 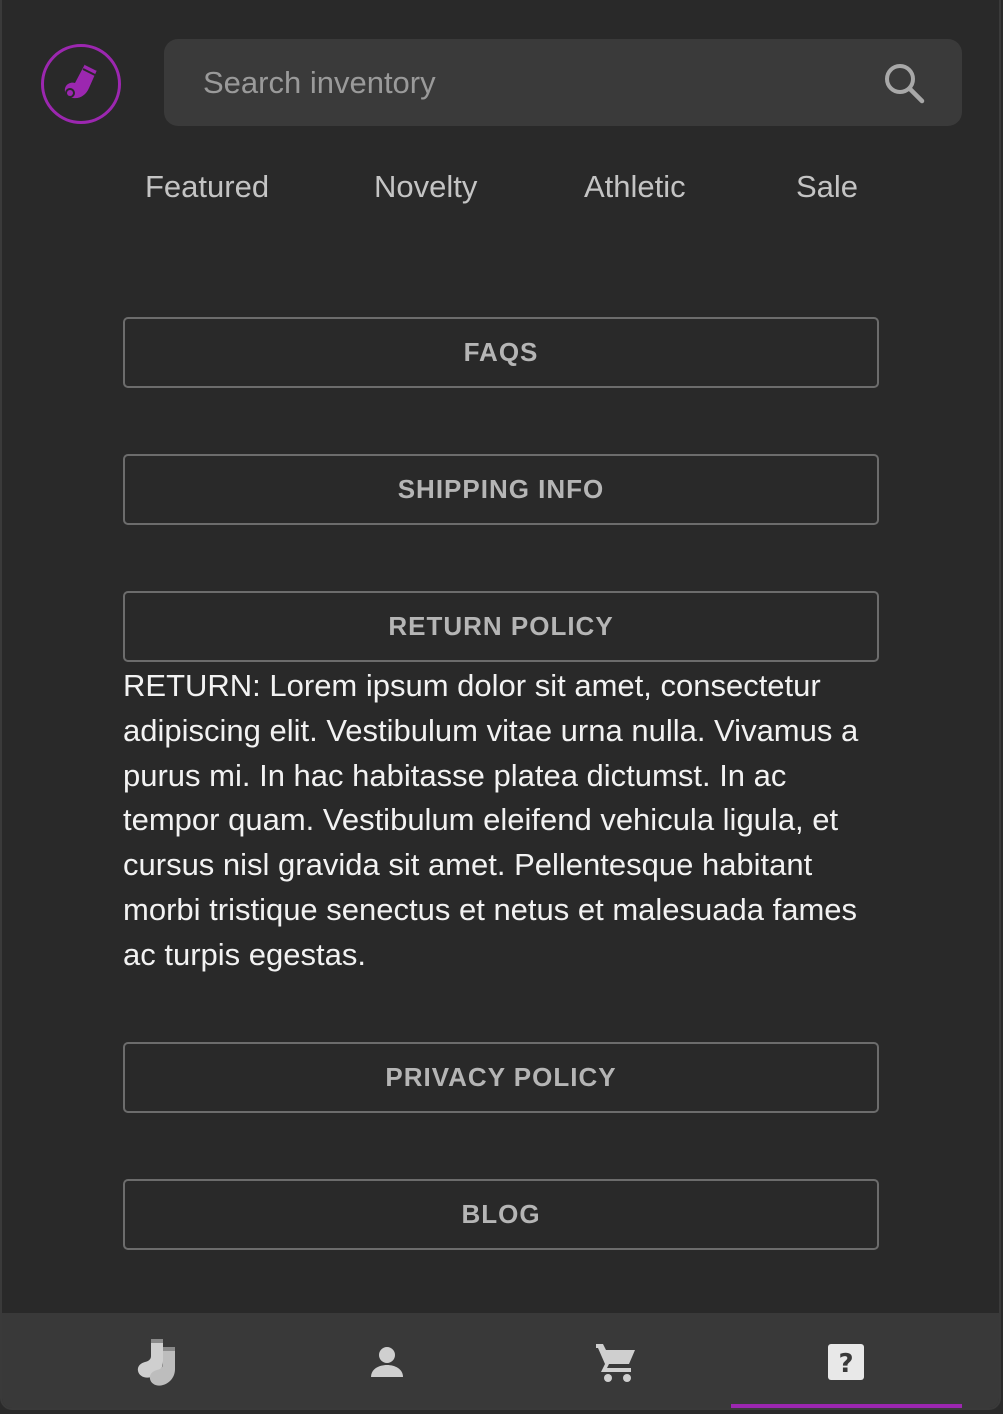 I want to click on tab-cart, so click(x=616, y=1360).